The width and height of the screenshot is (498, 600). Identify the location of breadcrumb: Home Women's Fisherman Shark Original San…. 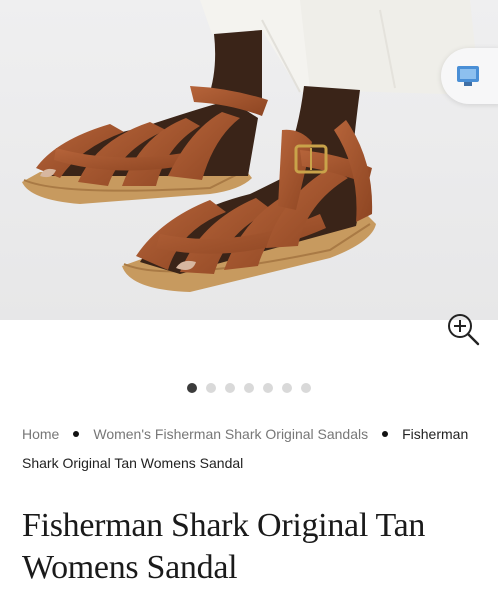
(252, 449).